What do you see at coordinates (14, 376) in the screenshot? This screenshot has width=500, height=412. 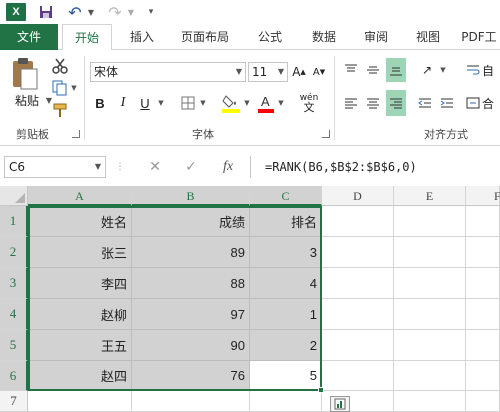 I see `row-header-6: 6` at bounding box center [14, 376].